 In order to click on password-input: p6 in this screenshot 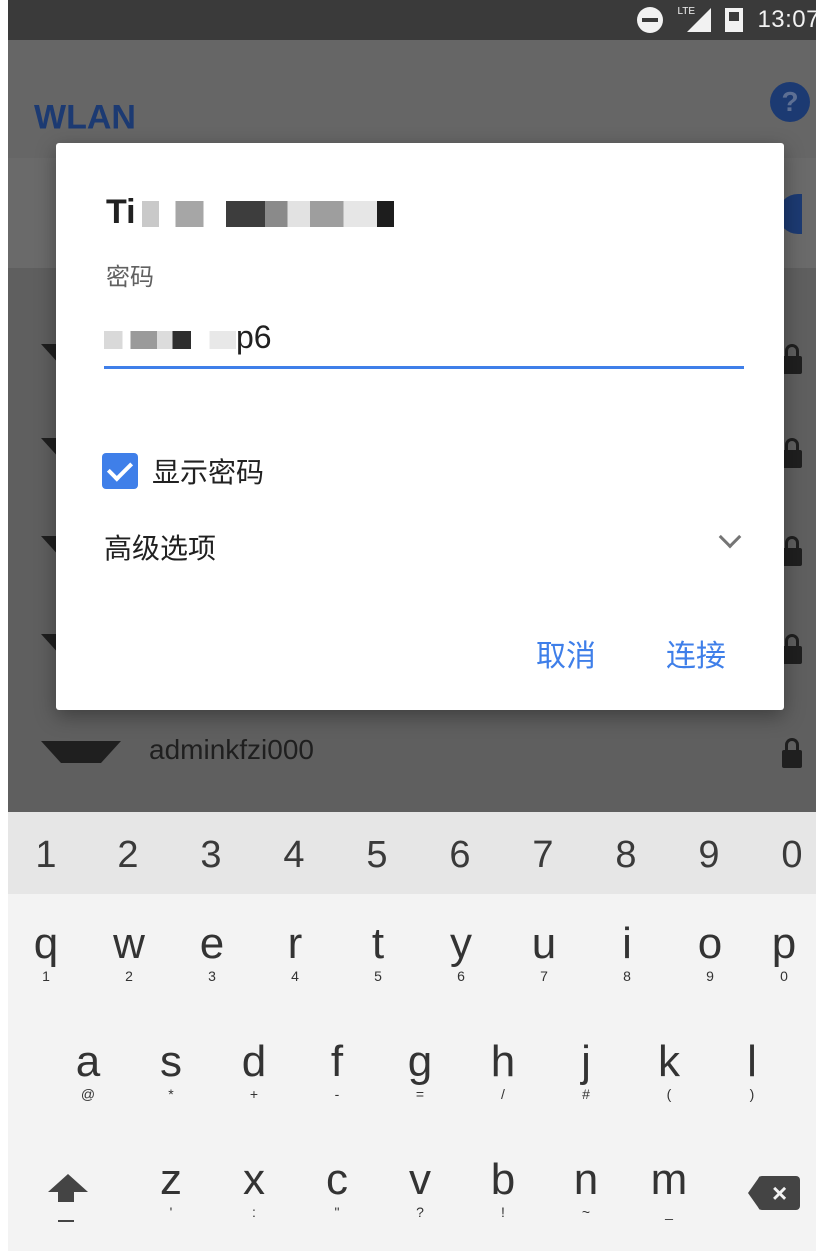, I will do `click(424, 341)`.